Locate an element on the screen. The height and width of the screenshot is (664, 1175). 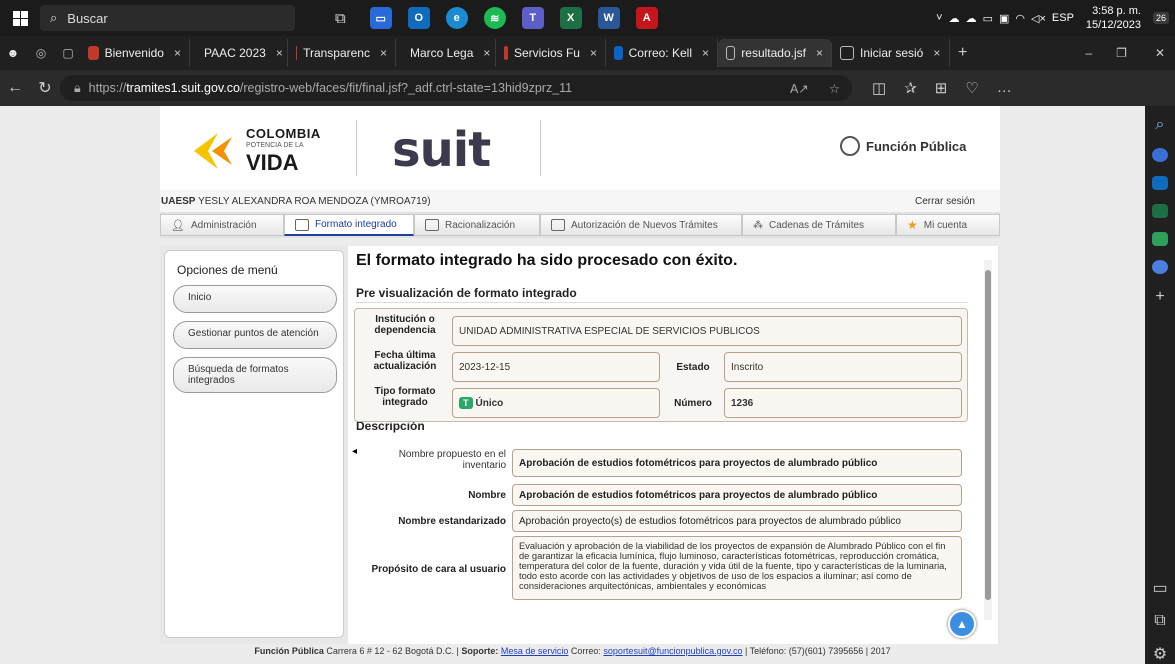
tools-icon is located at coordinates (1160, 239).